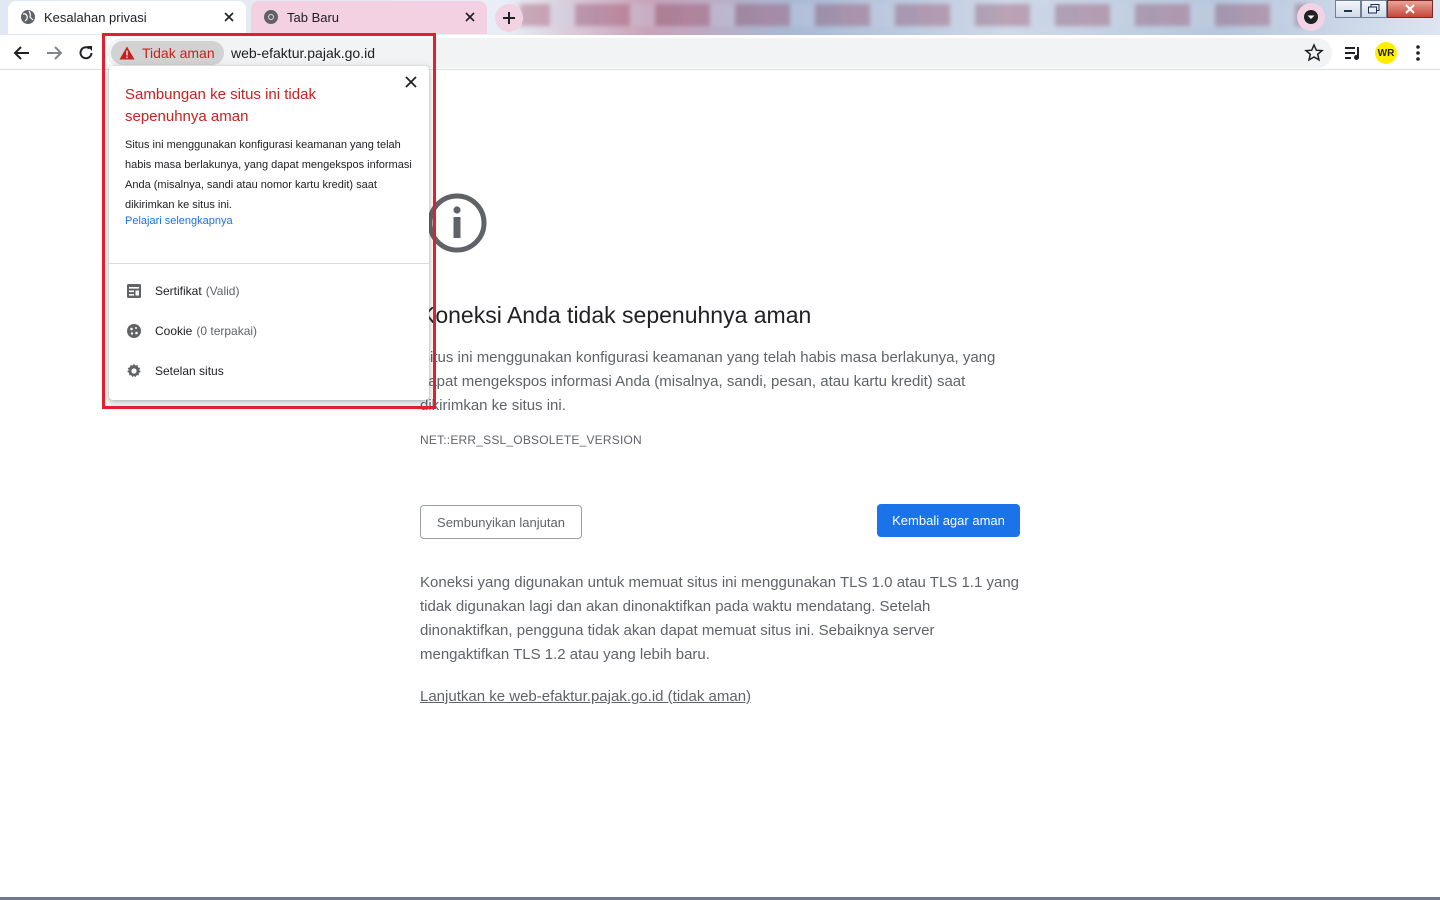 The height and width of the screenshot is (900, 1440). I want to click on certificate-label: Sertifikat, so click(178, 291).